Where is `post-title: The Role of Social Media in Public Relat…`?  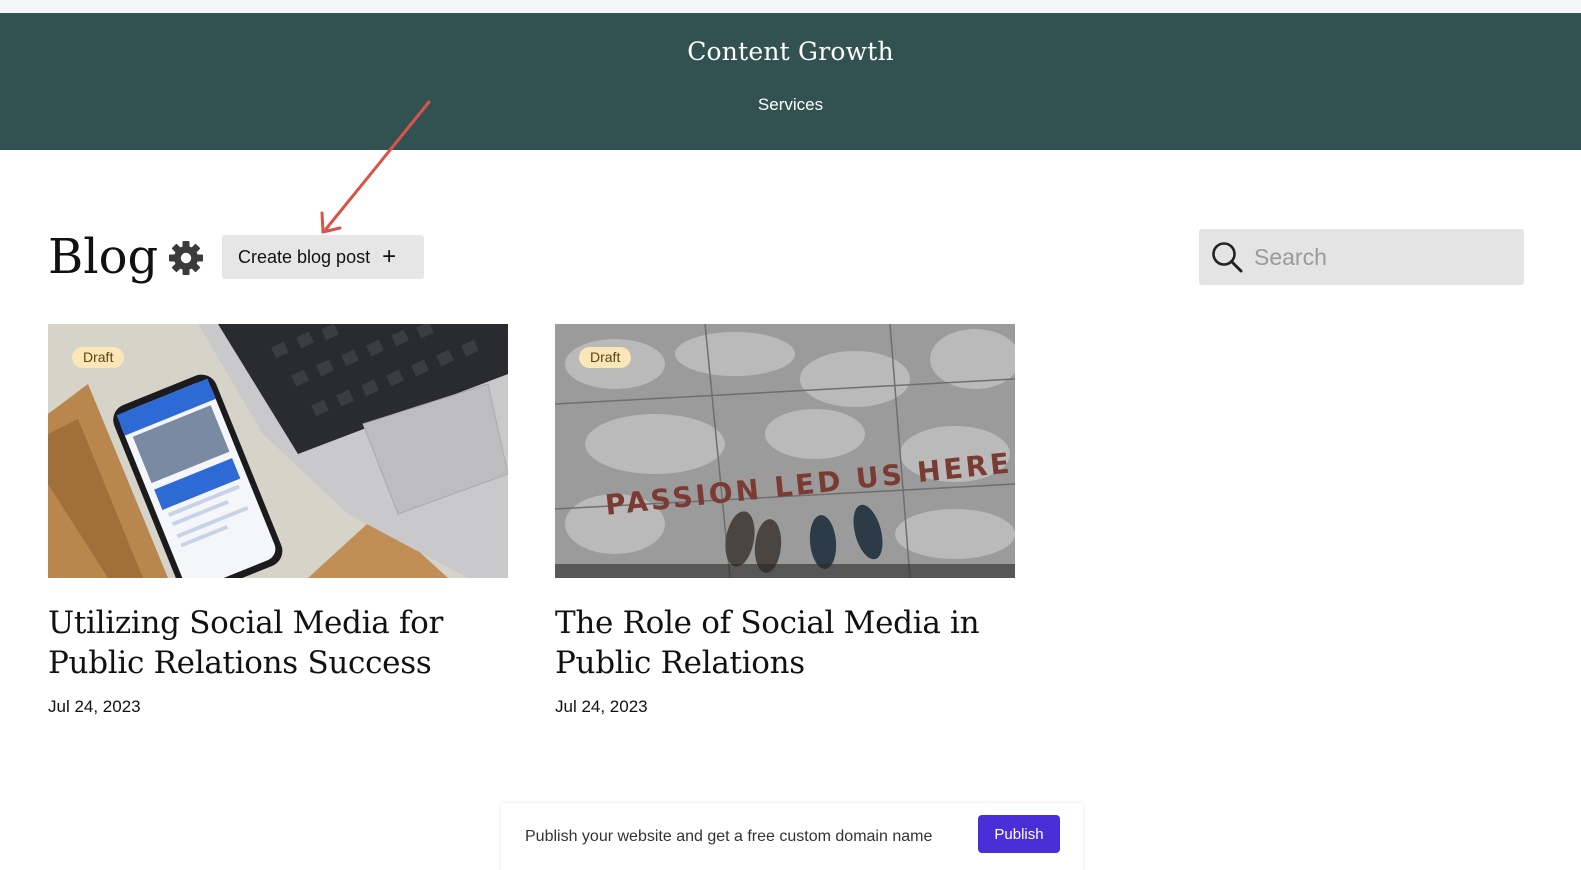 post-title: The Role of Social Media in Public Relat… is located at coordinates (785, 643).